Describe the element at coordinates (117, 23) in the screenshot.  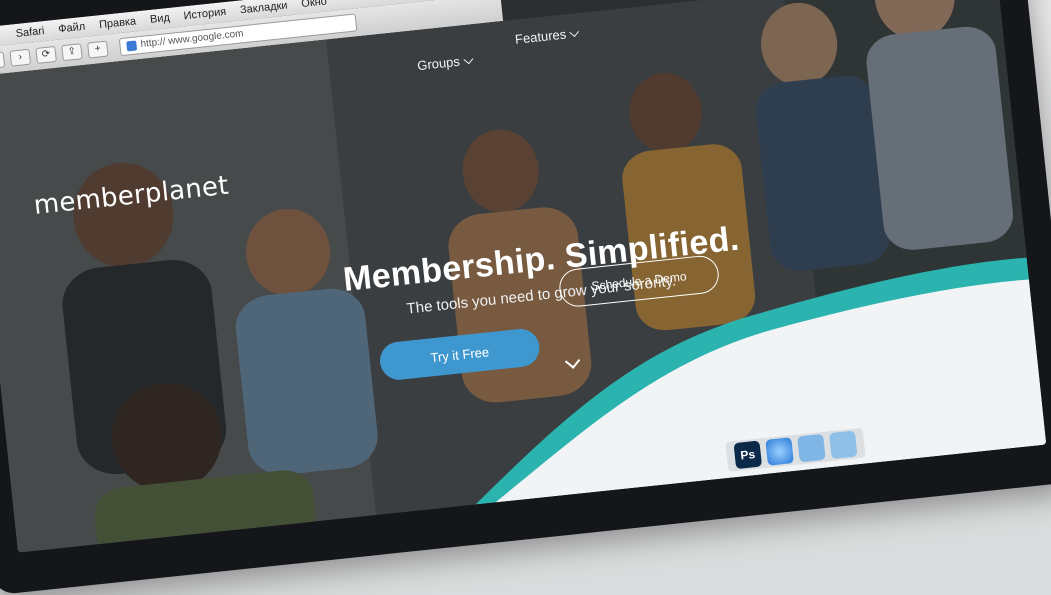
I see `menu-edit: Правка` at that location.